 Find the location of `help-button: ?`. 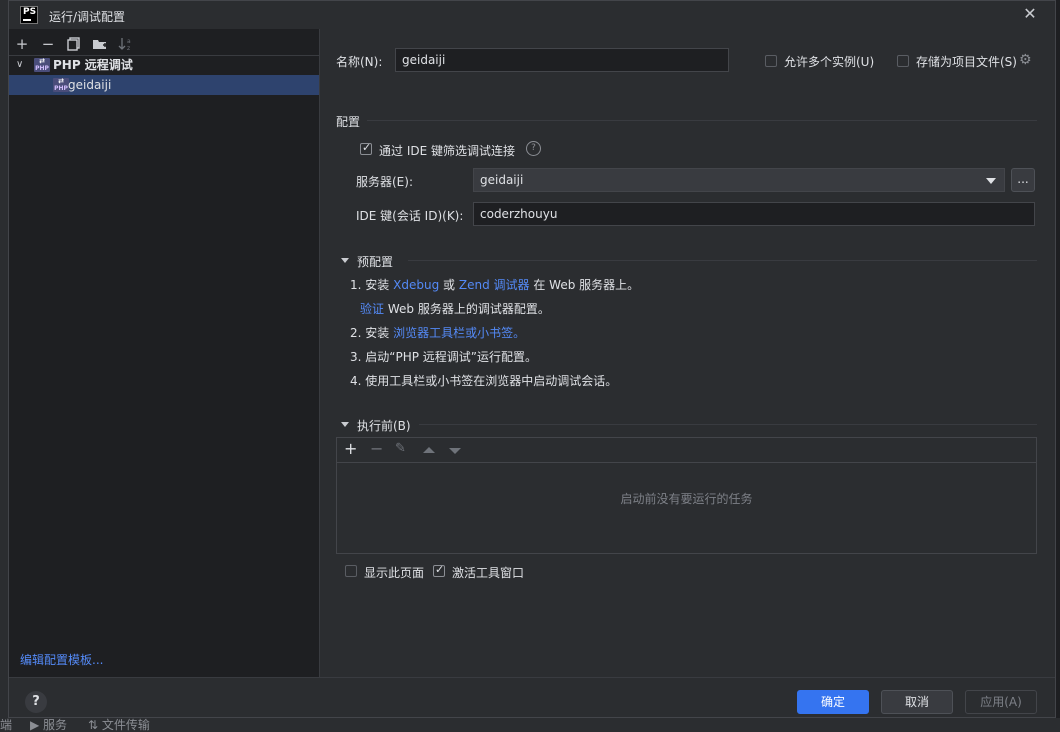

help-button: ? is located at coordinates (36, 702).